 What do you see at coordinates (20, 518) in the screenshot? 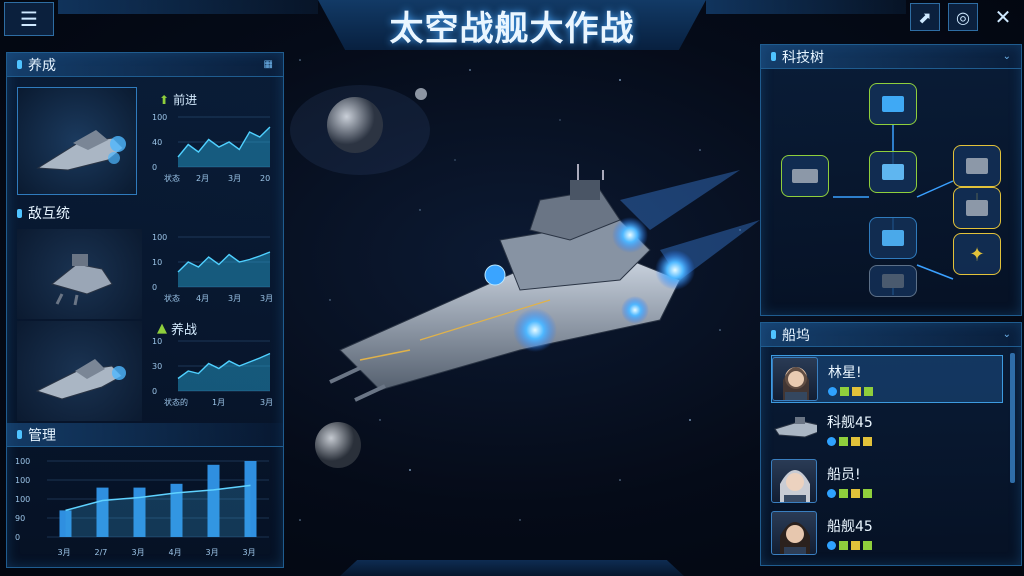
I see `y-tick-label: 90` at bounding box center [20, 518].